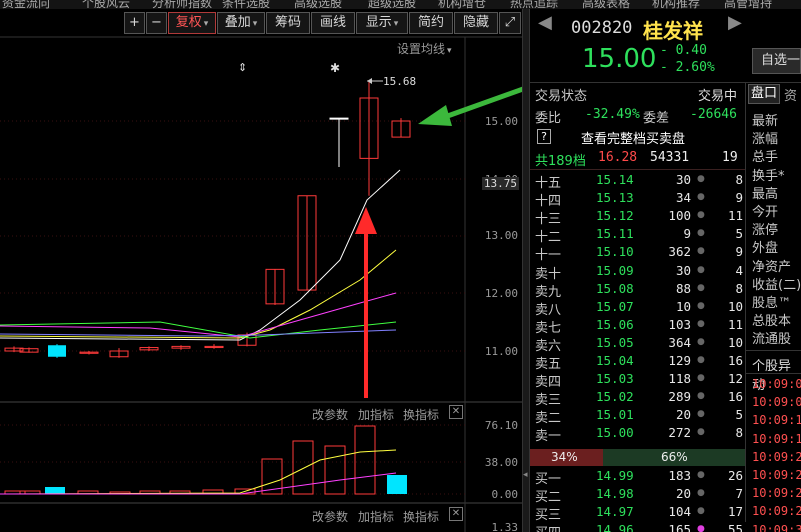  What do you see at coordinates (134, 23) in the screenshot?
I see `zoom-in-button: +` at bounding box center [134, 23].